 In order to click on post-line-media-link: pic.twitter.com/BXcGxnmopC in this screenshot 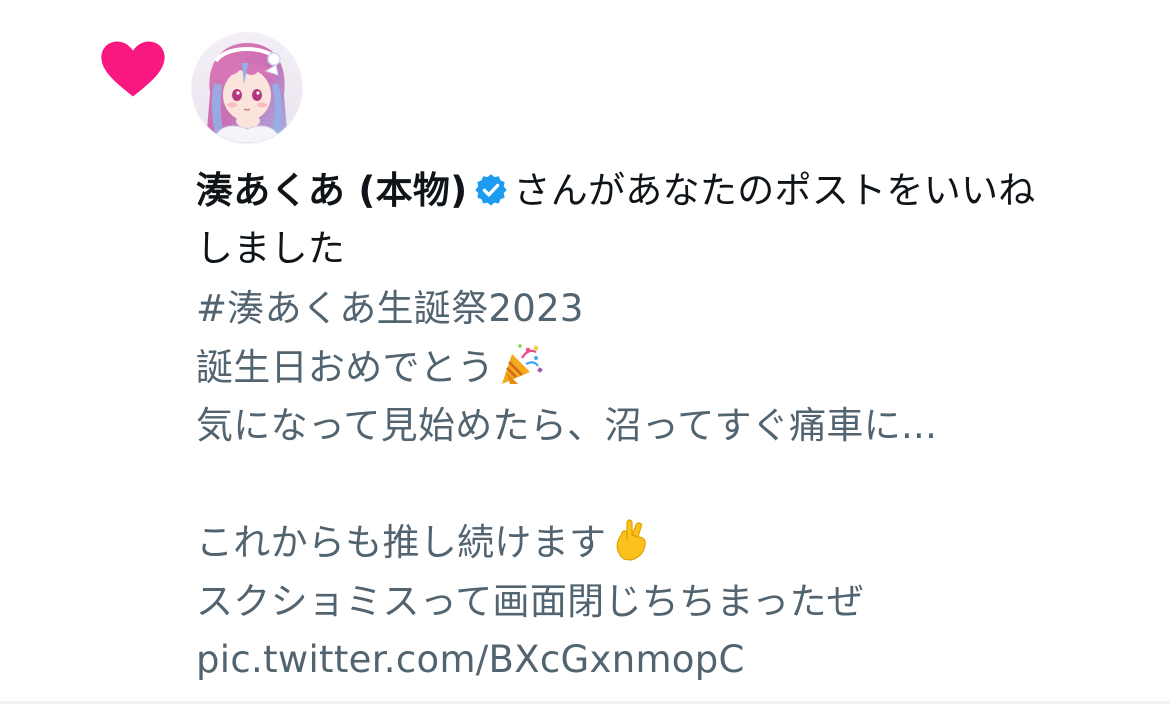, I will do `click(671, 660)`.